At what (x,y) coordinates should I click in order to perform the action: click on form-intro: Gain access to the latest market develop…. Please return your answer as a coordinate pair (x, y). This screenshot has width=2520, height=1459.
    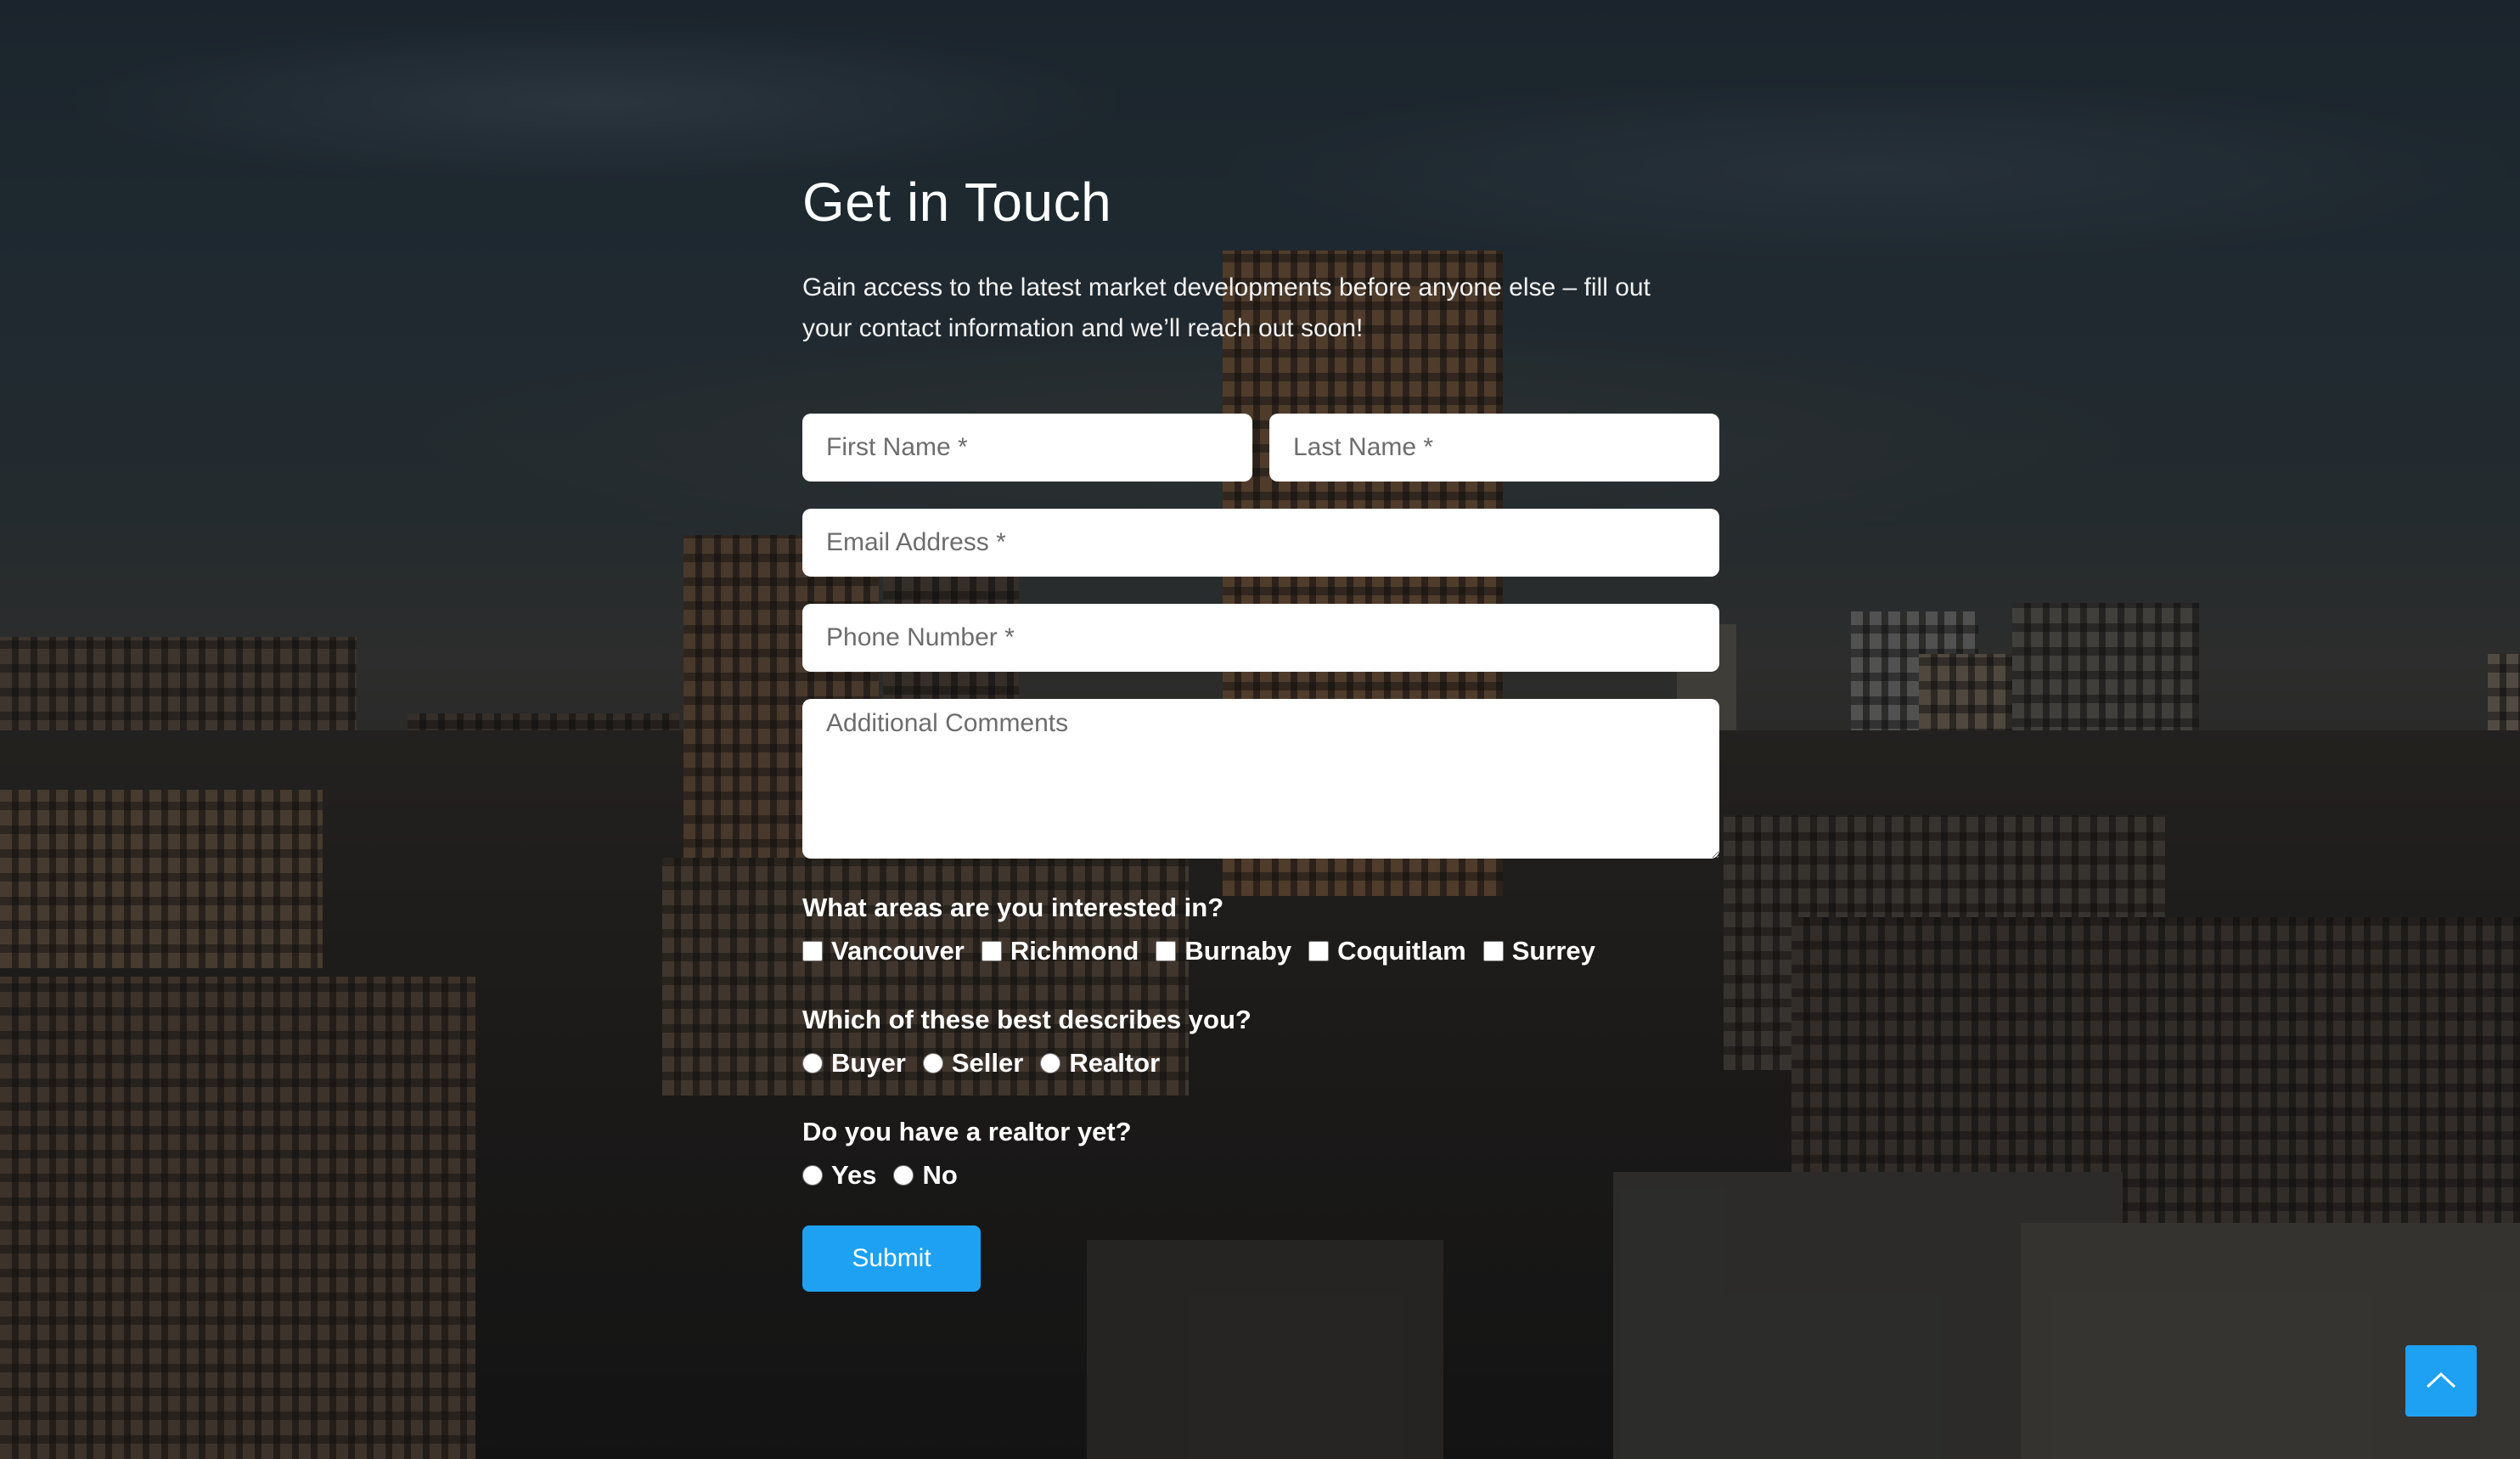
    Looking at the image, I should click on (1226, 307).